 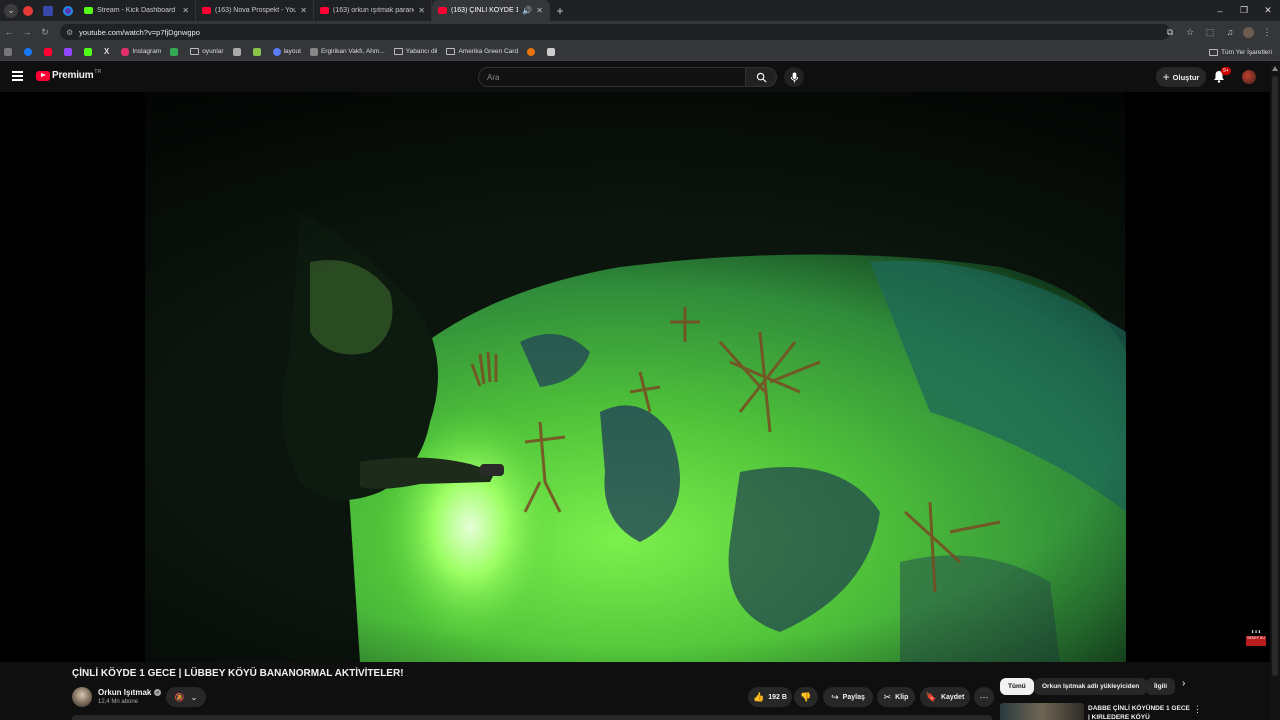 What do you see at coordinates (147, 51) in the screenshot?
I see `bookmark-label: Instagram` at bounding box center [147, 51].